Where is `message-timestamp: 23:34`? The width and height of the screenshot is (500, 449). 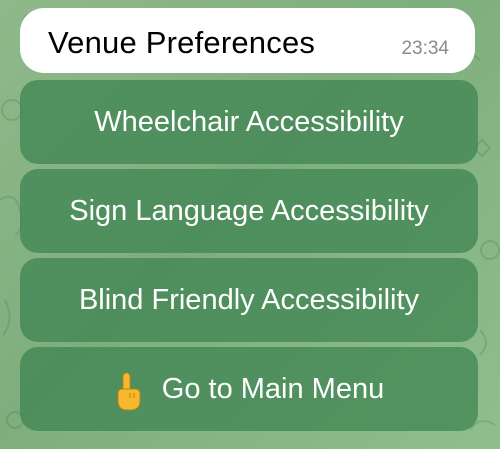
message-timestamp: 23:34 is located at coordinates (425, 48).